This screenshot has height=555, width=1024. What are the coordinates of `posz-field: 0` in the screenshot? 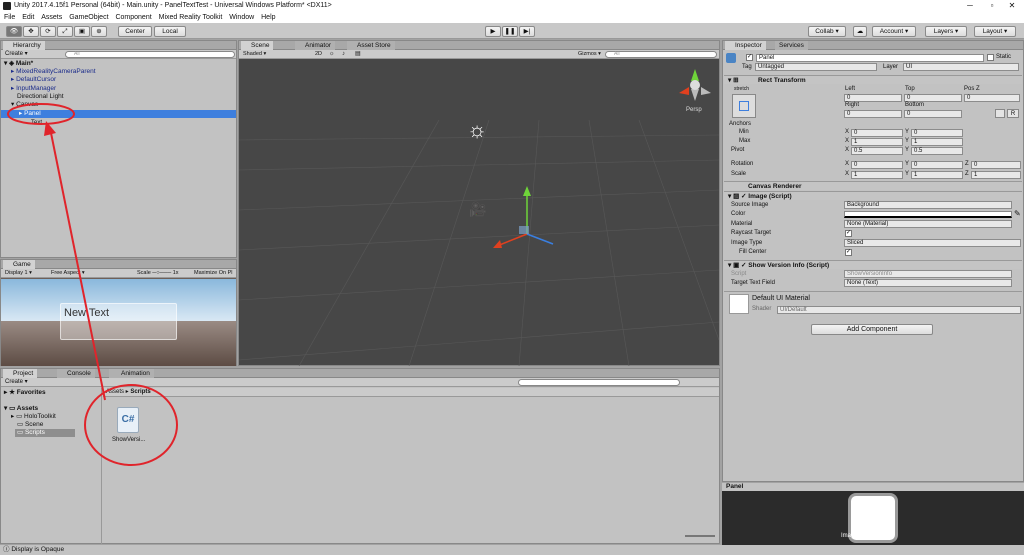 It's located at (992, 98).